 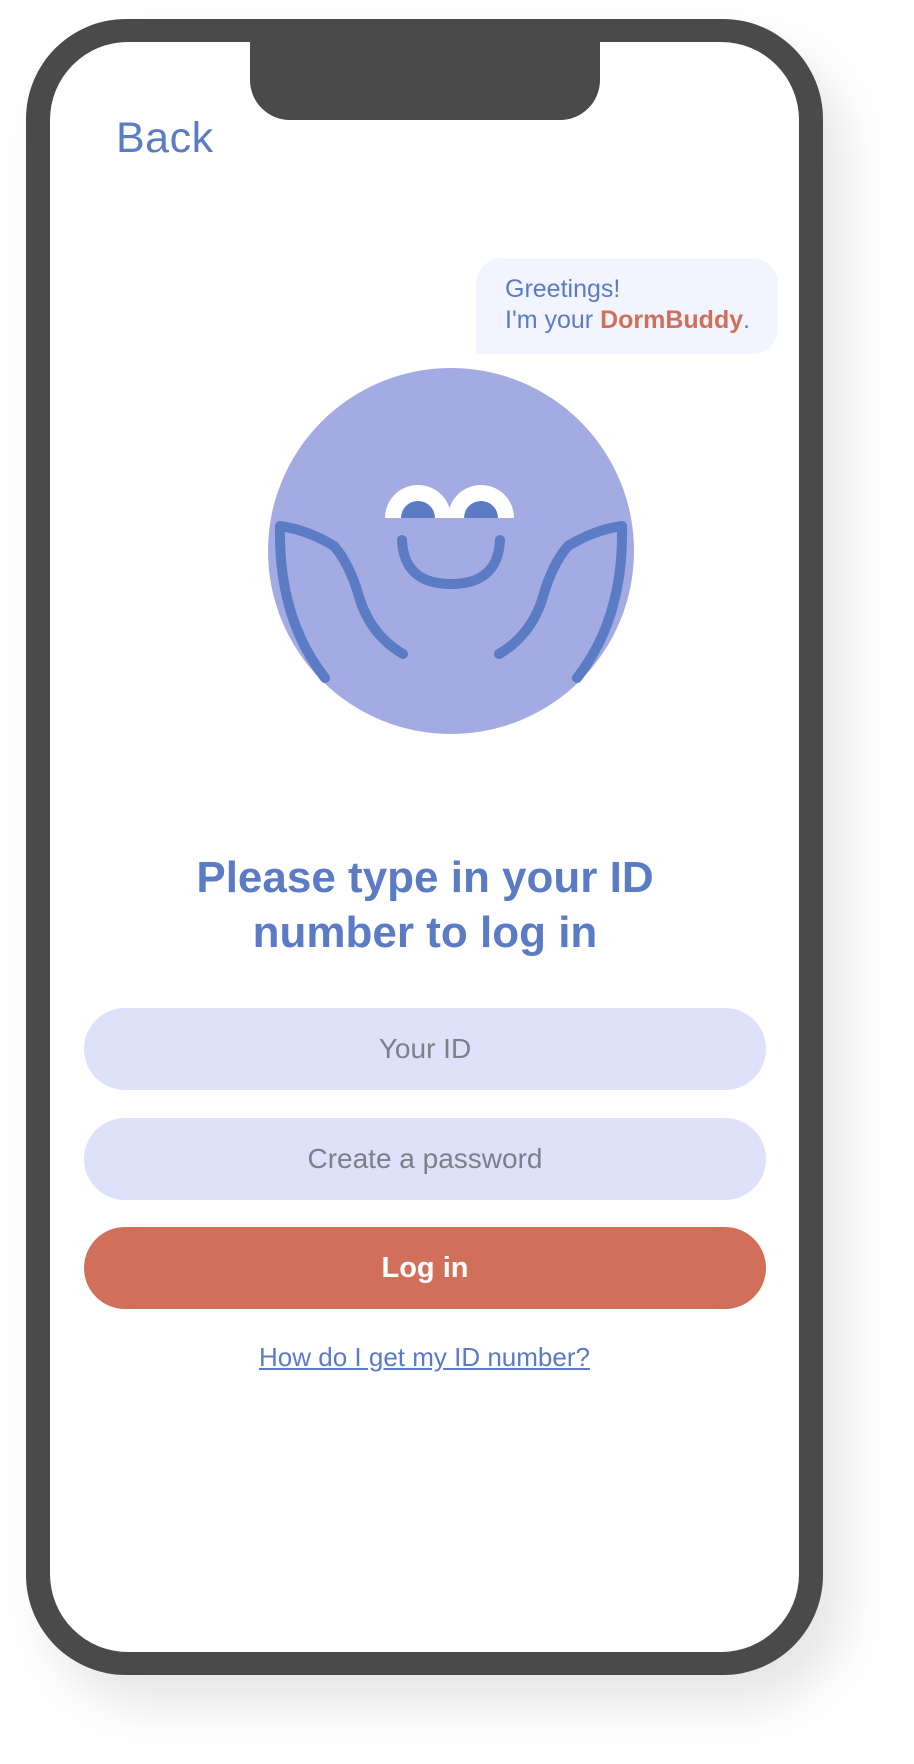 I want to click on brand-name: DormBuddy, so click(x=672, y=320).